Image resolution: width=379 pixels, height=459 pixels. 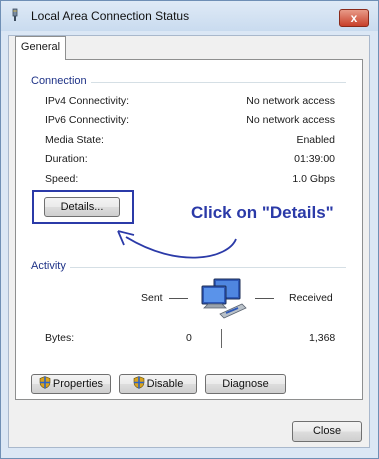 What do you see at coordinates (78, 384) in the screenshot?
I see `properties-label: Properties` at bounding box center [78, 384].